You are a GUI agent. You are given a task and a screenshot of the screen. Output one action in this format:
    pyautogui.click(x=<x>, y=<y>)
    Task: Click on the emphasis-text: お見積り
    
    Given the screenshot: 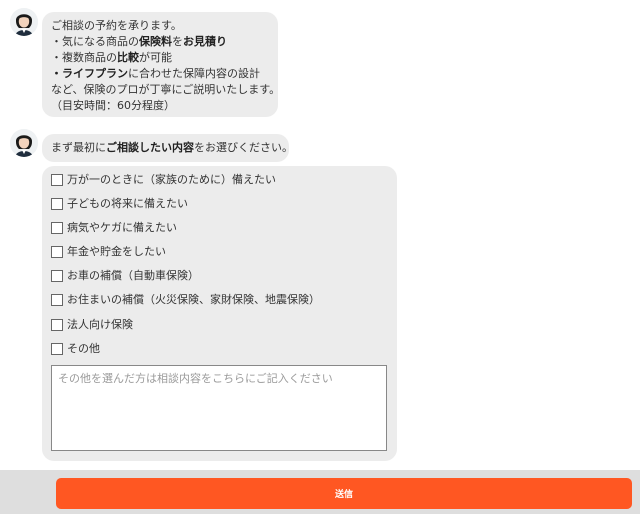 What is the action you would take?
    pyautogui.click(x=205, y=41)
    